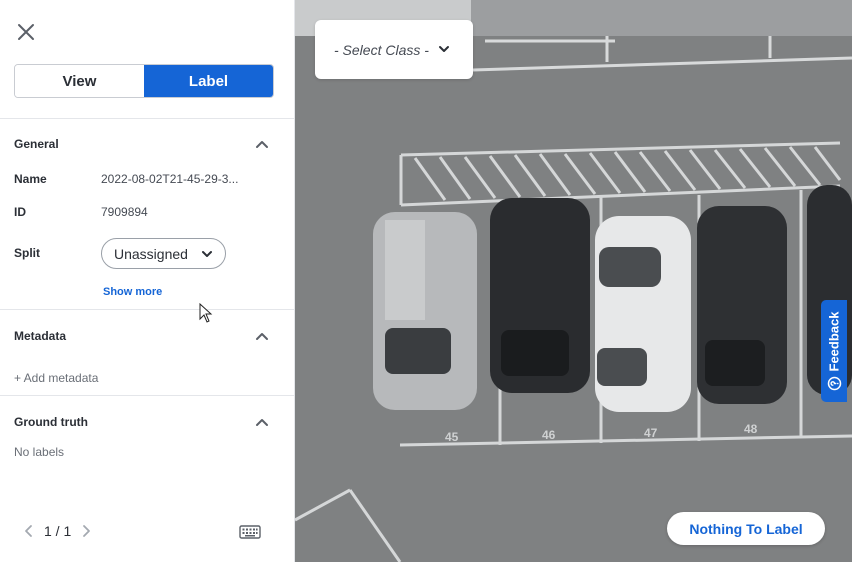 The image size is (852, 562). What do you see at coordinates (250, 532) in the screenshot?
I see `keyboard-icon` at bounding box center [250, 532].